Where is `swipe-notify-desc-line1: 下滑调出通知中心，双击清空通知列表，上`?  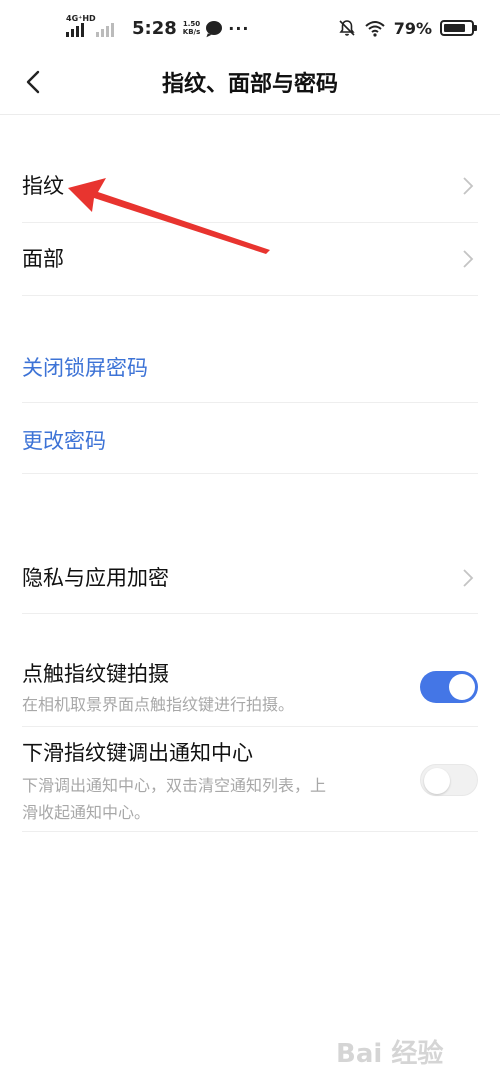 swipe-notify-desc-line1: 下滑调出通知中心，双击清空通知列表，上 is located at coordinates (174, 785).